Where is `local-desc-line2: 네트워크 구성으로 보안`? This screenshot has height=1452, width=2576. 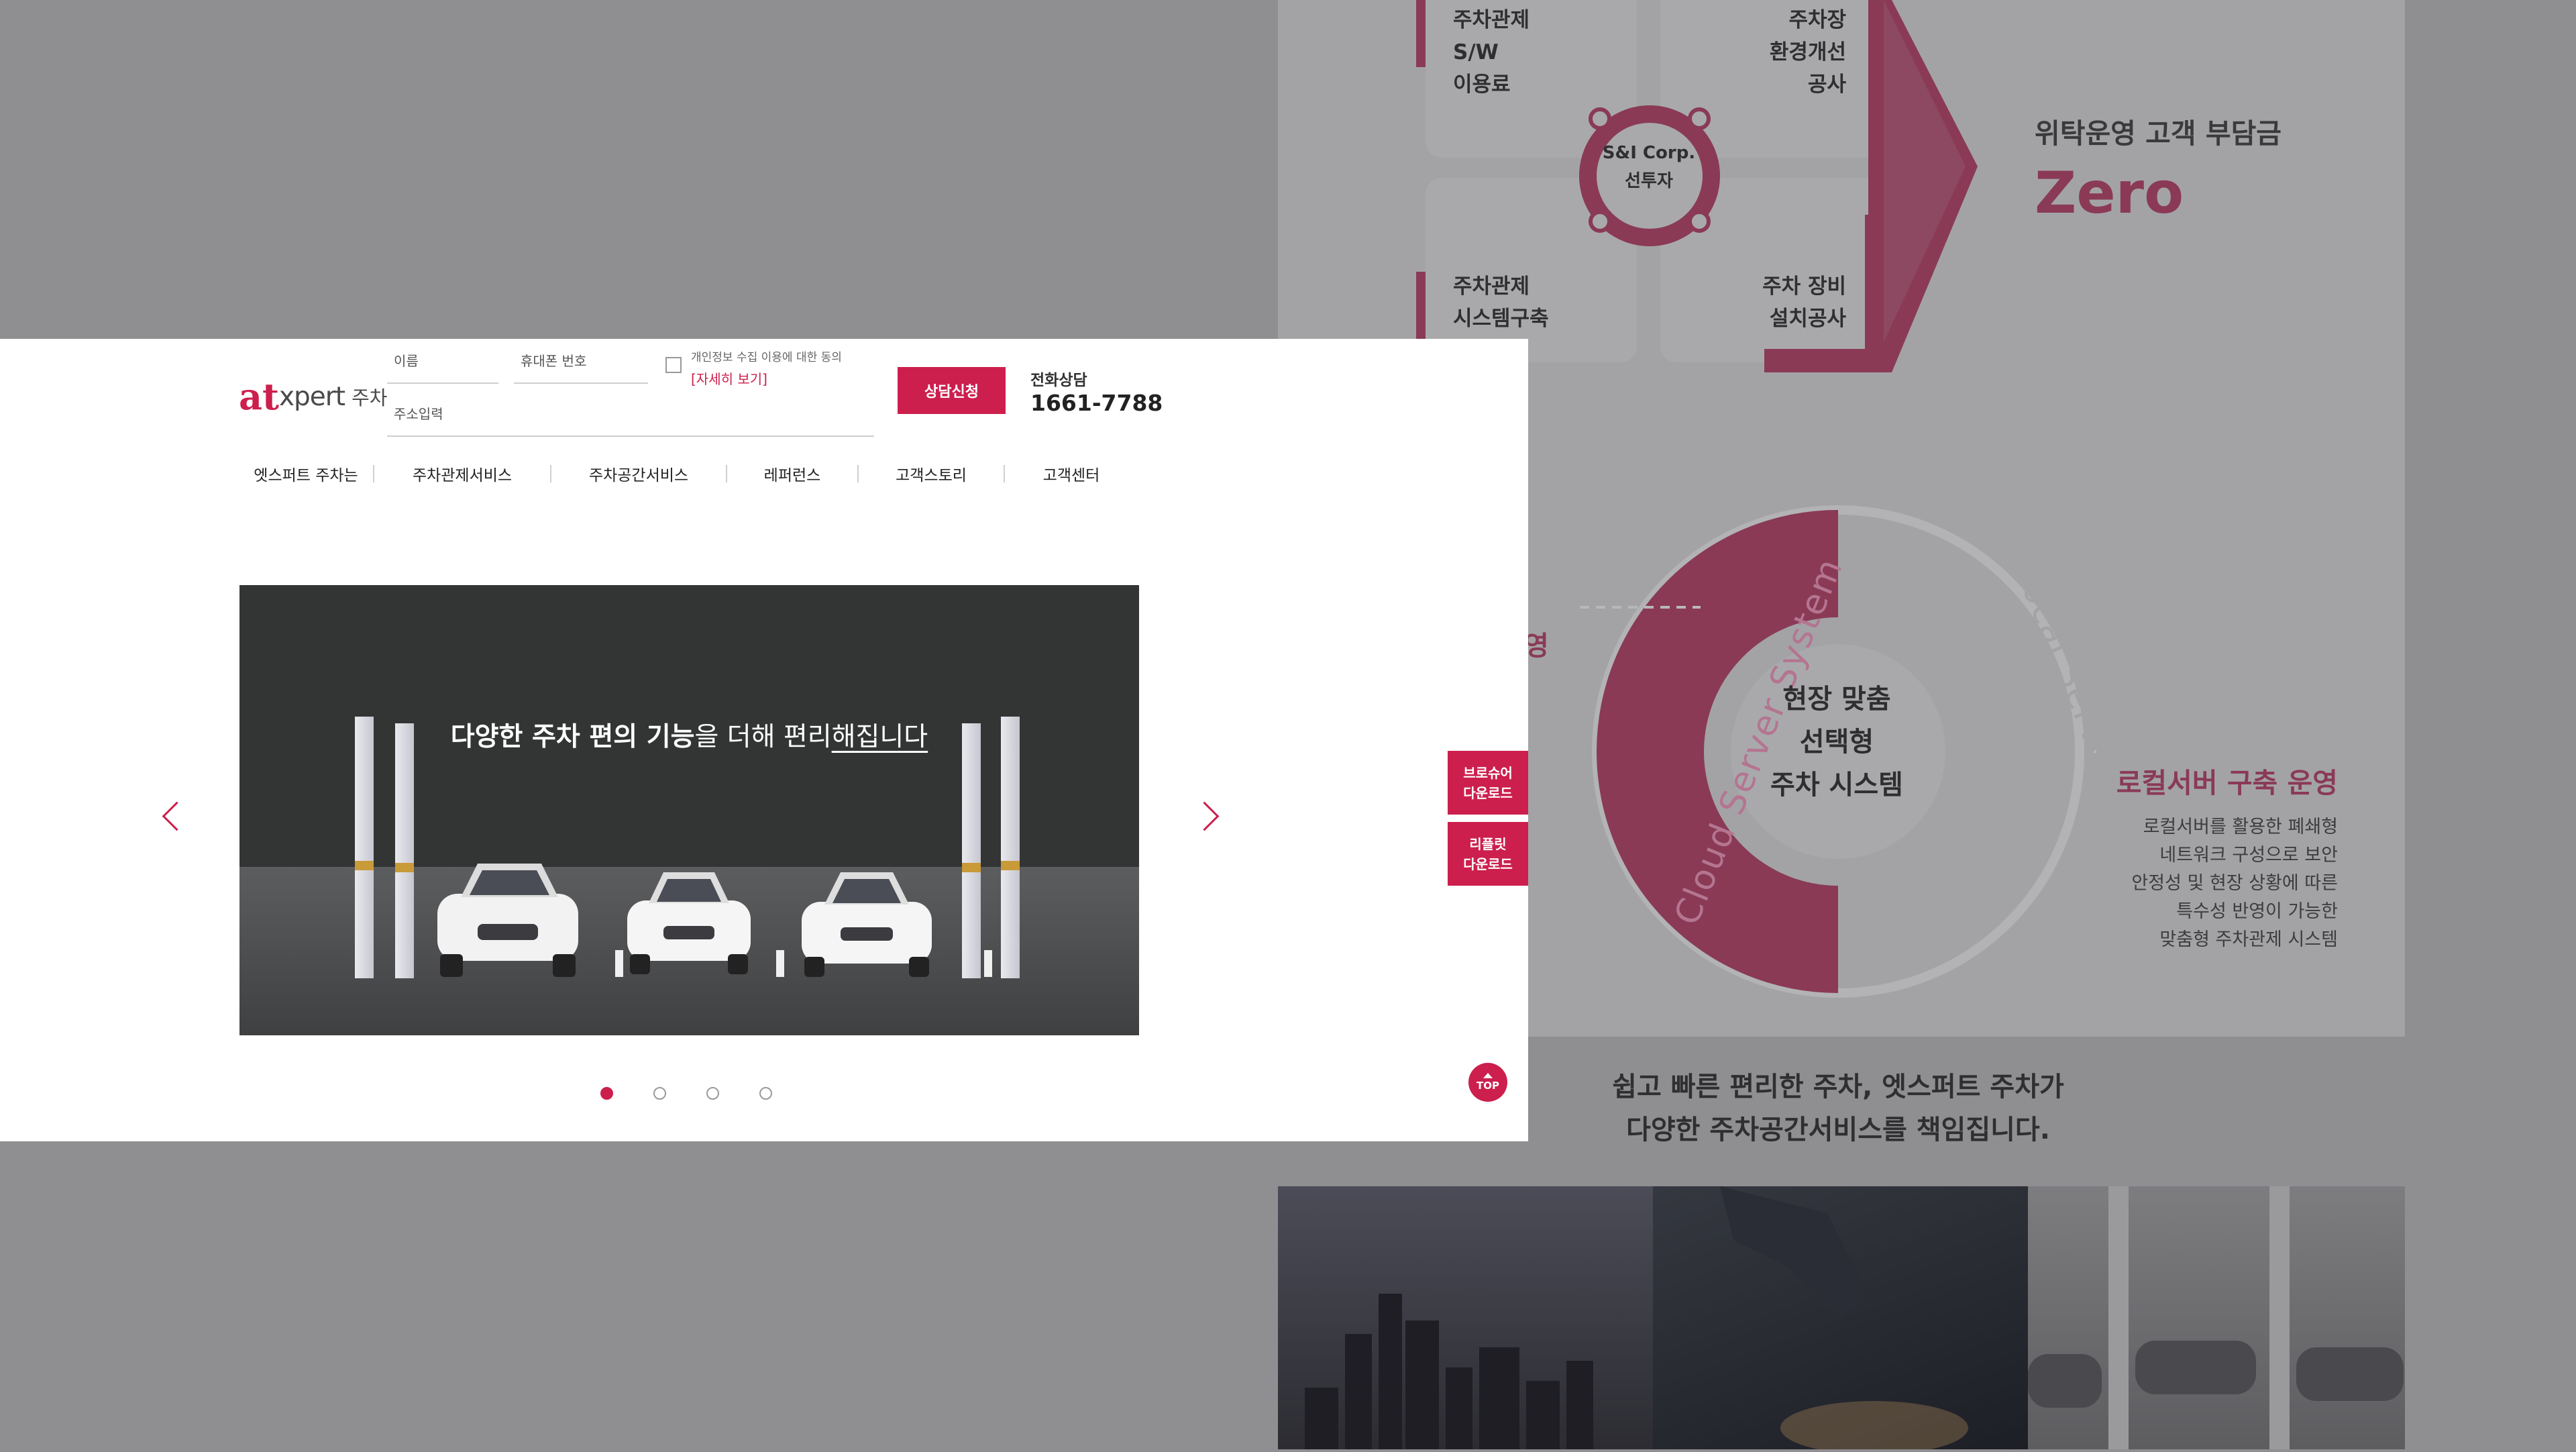
local-desc-line2: 네트워크 구성으로 보안 is located at coordinates (2248, 856).